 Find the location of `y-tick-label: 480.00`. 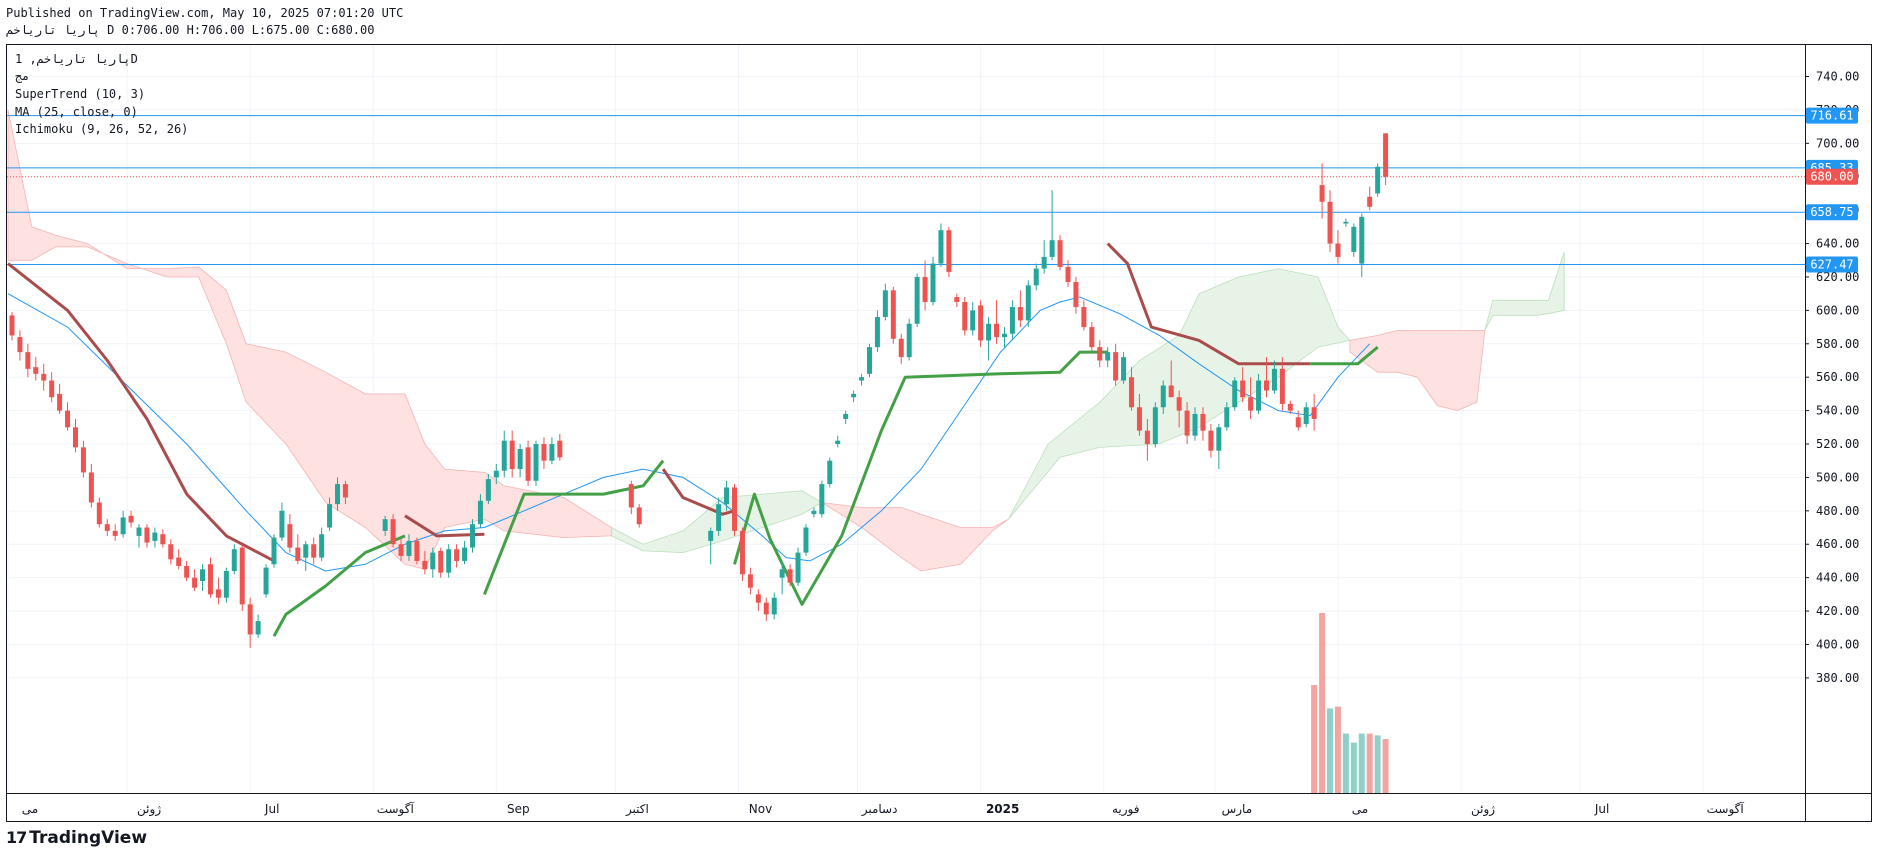

y-tick-label: 480.00 is located at coordinates (1837, 511).